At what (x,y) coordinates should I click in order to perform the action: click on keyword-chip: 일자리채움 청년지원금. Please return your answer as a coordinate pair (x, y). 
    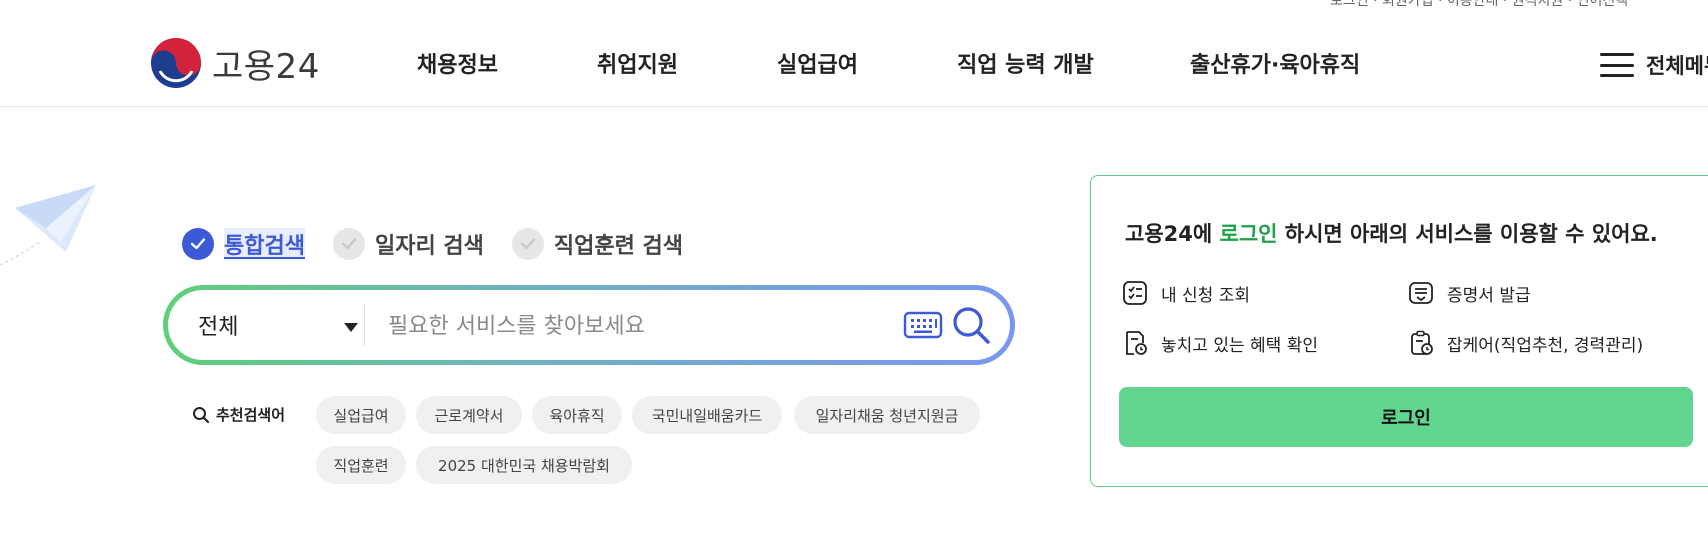
    Looking at the image, I should click on (887, 415).